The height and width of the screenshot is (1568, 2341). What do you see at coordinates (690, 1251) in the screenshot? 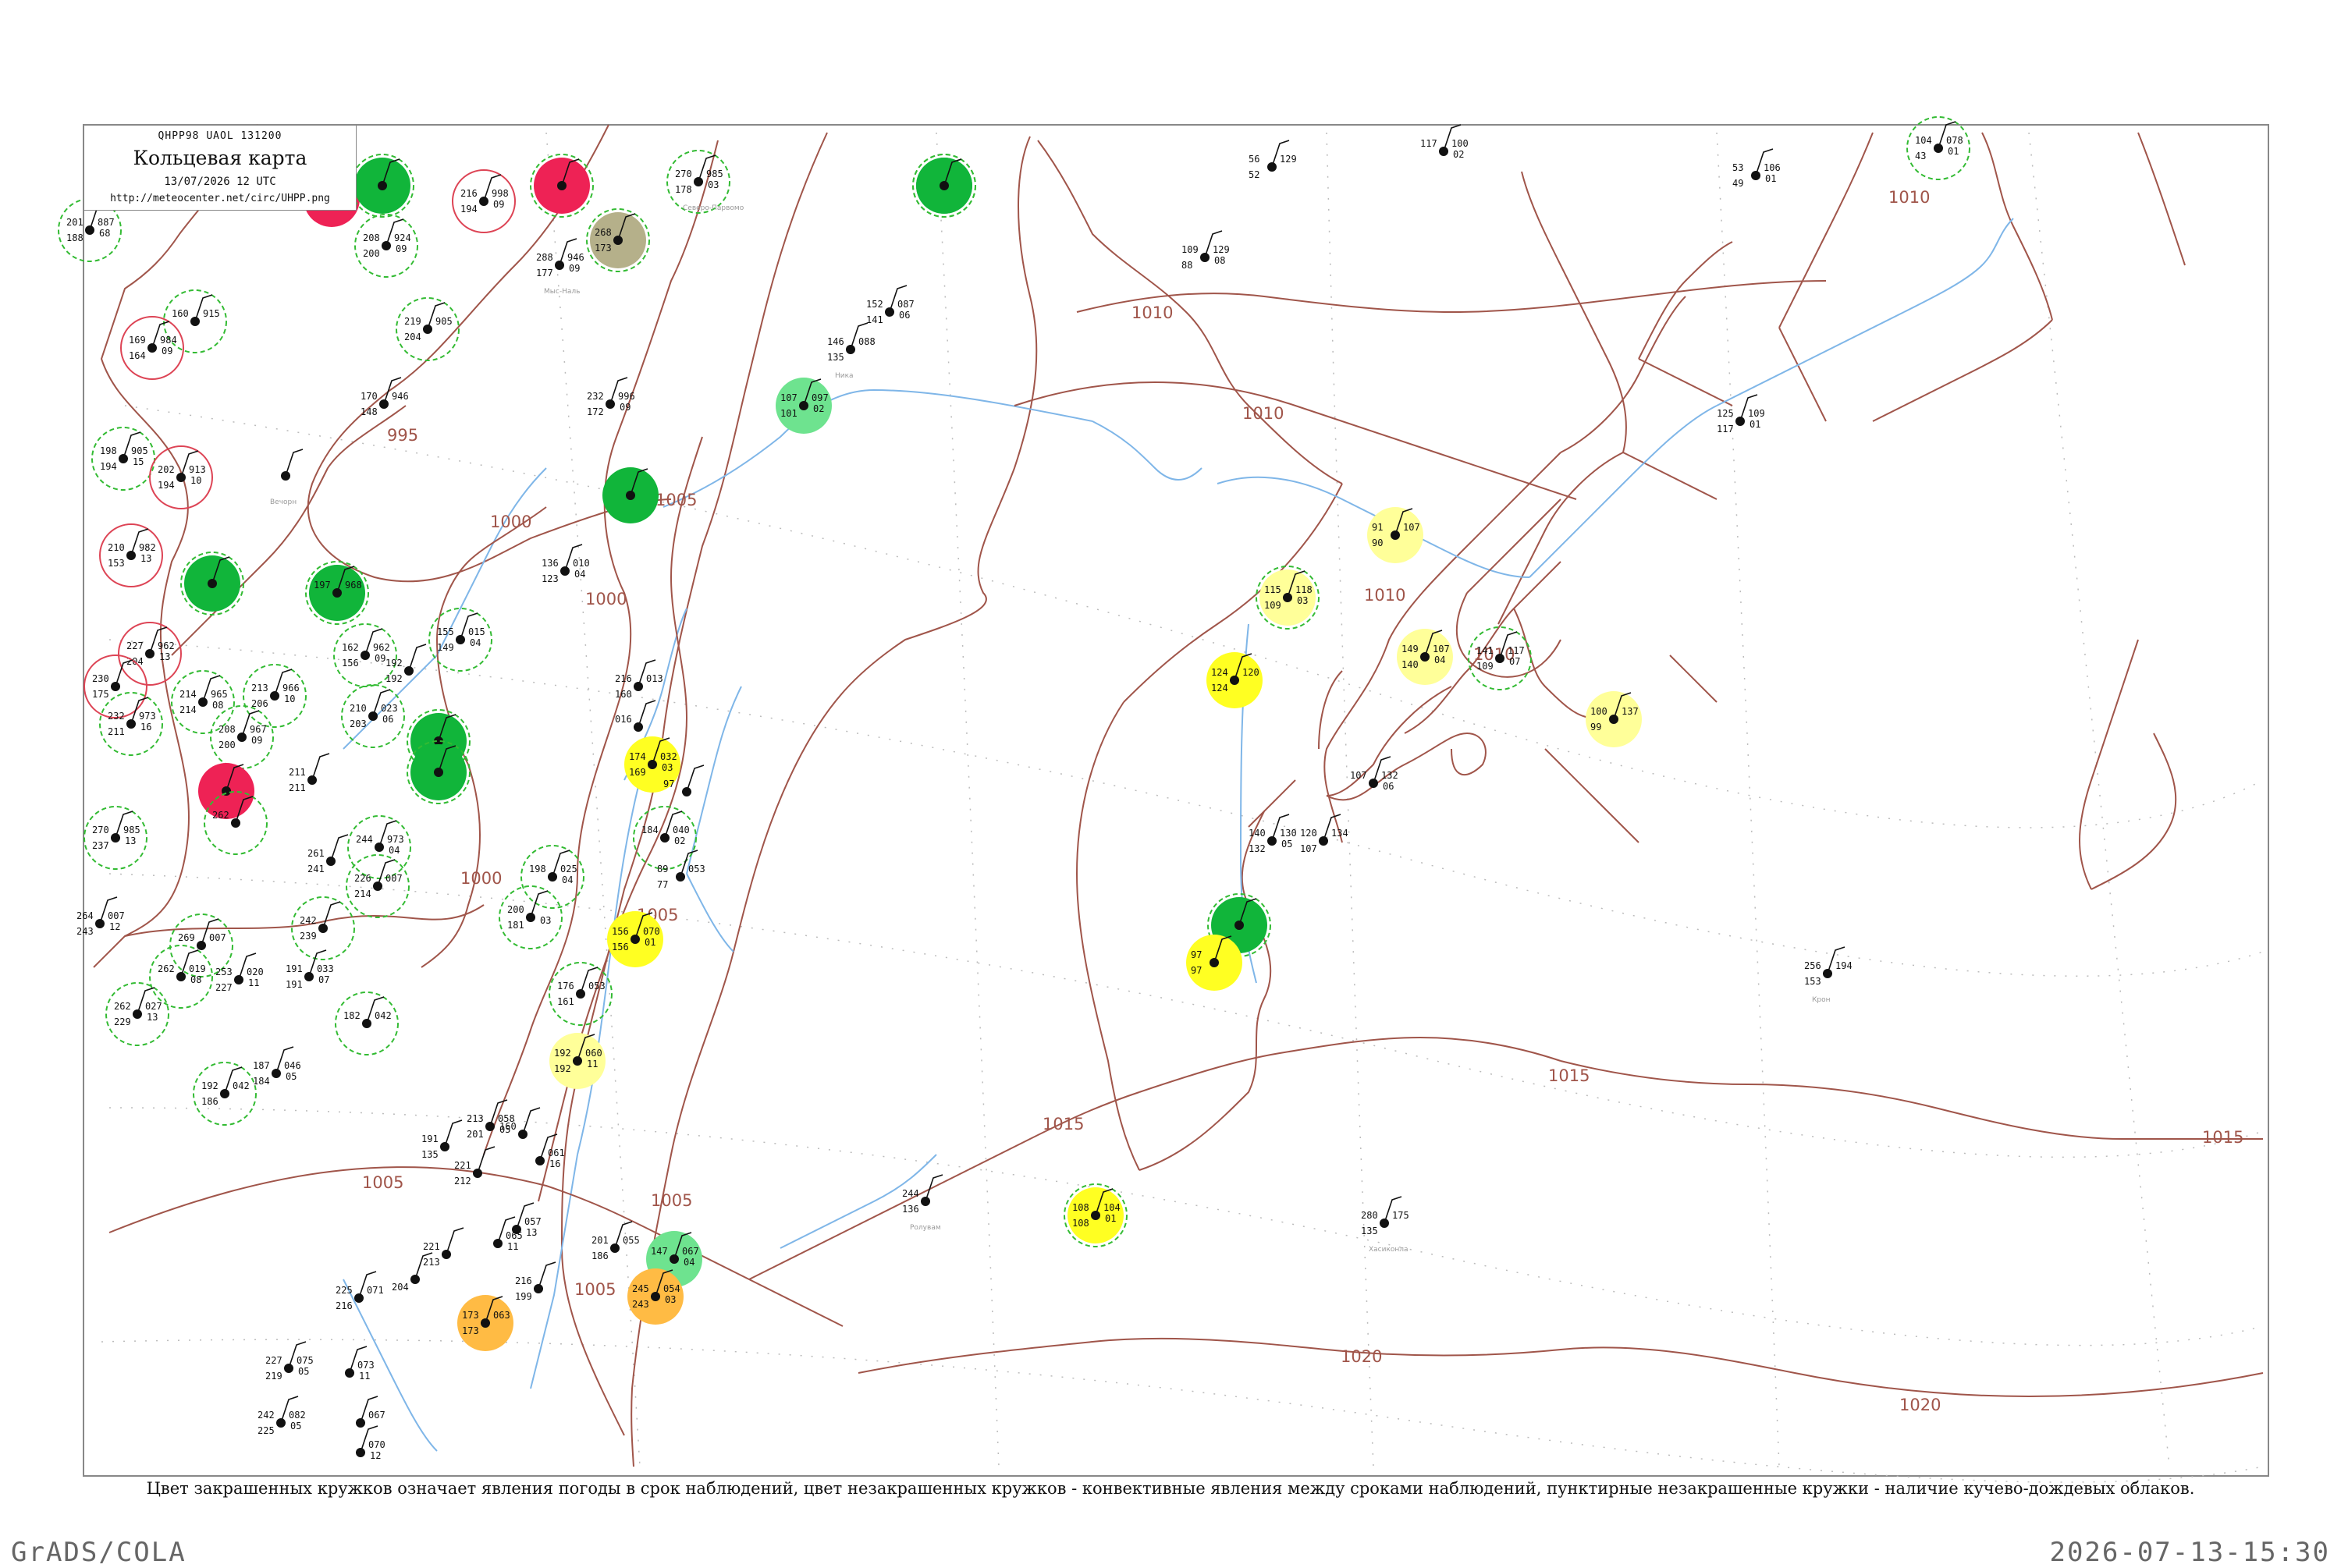
I see `station-pressure: 067` at bounding box center [690, 1251].